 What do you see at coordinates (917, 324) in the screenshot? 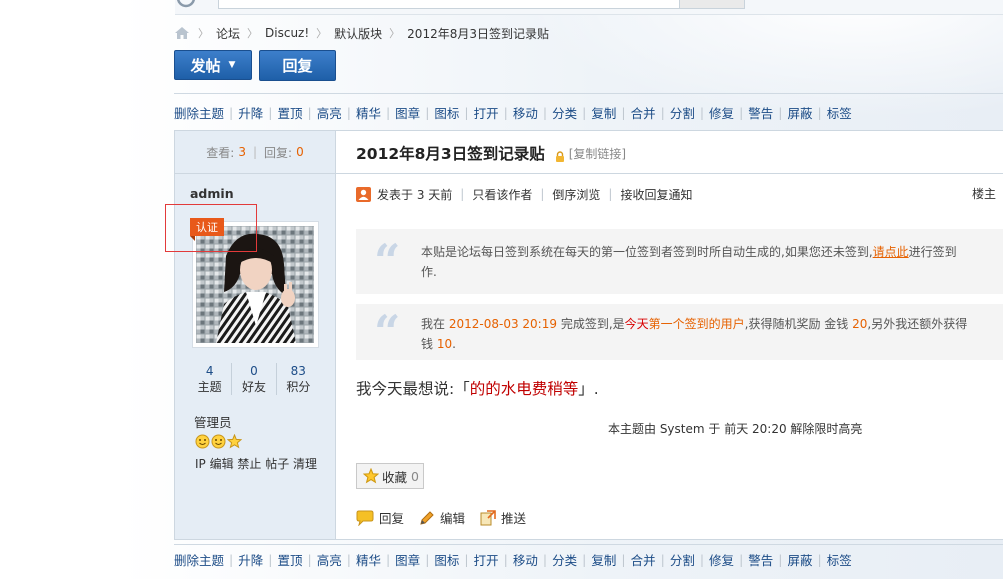
I see `q2-text: ,另外我还额外获得` at bounding box center [917, 324].